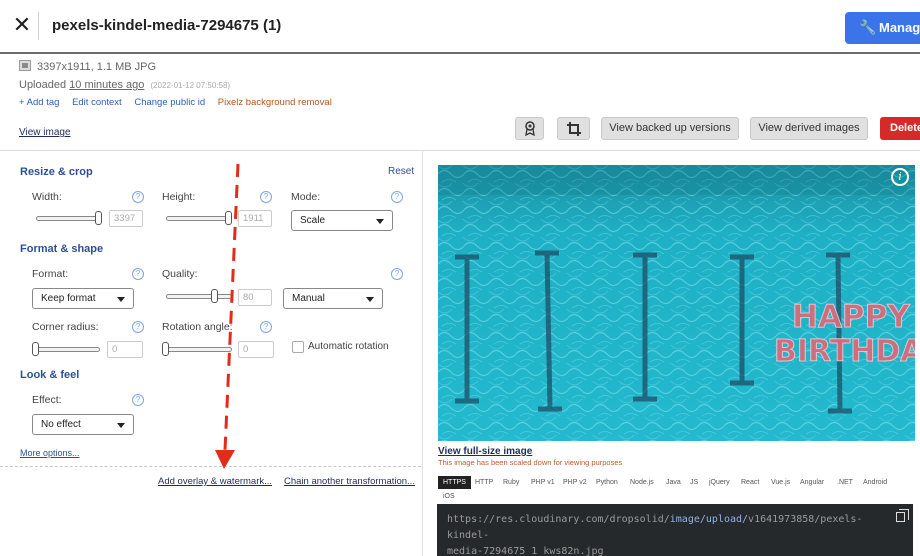 This screenshot has width=920, height=556. Describe the element at coordinates (484, 482) in the screenshot. I see `tab-http: HTTP` at that location.